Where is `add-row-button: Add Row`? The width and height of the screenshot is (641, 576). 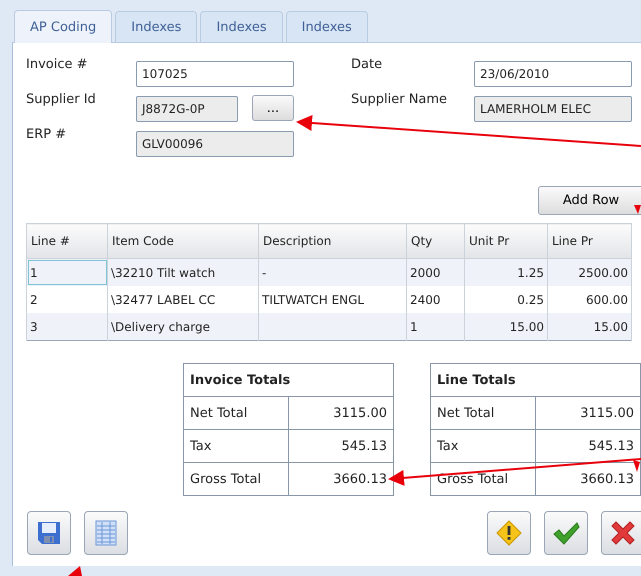 add-row-button: Add Row is located at coordinates (589, 200).